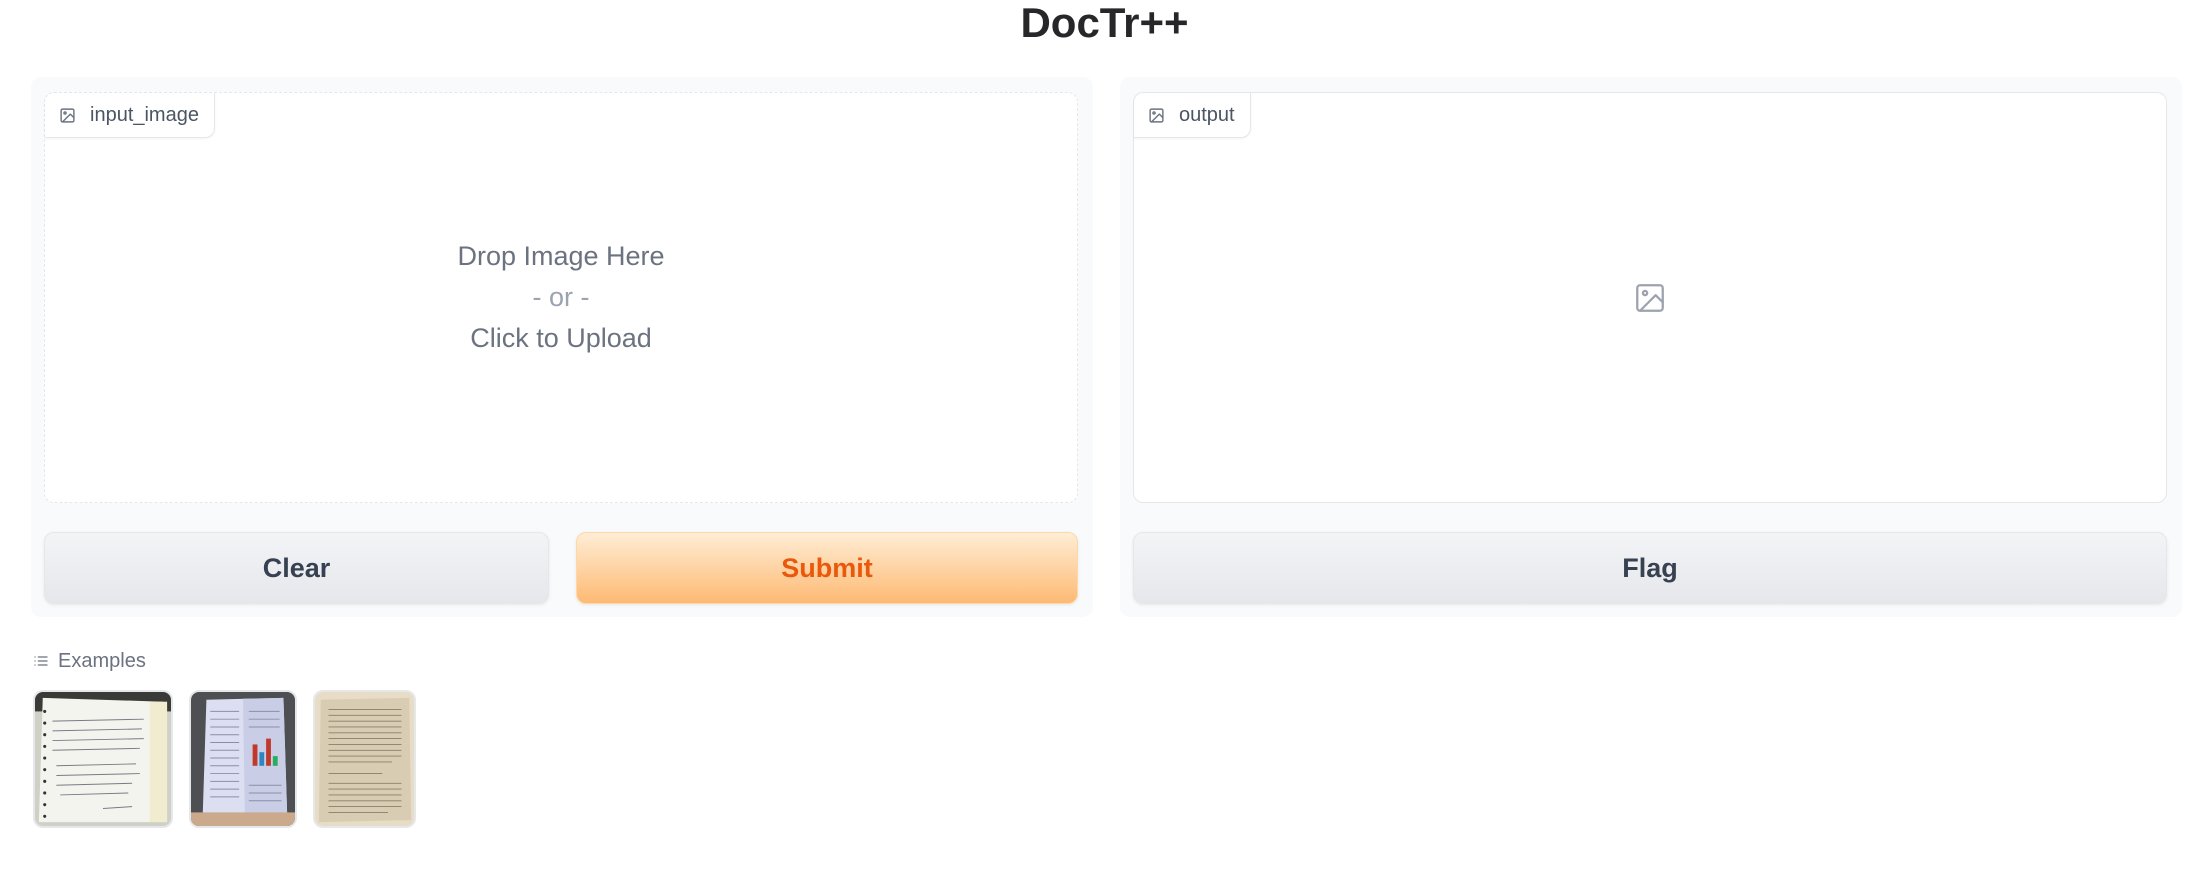 The image size is (2209, 878). Describe the element at coordinates (827, 568) in the screenshot. I see `submit-button: Submit` at that location.